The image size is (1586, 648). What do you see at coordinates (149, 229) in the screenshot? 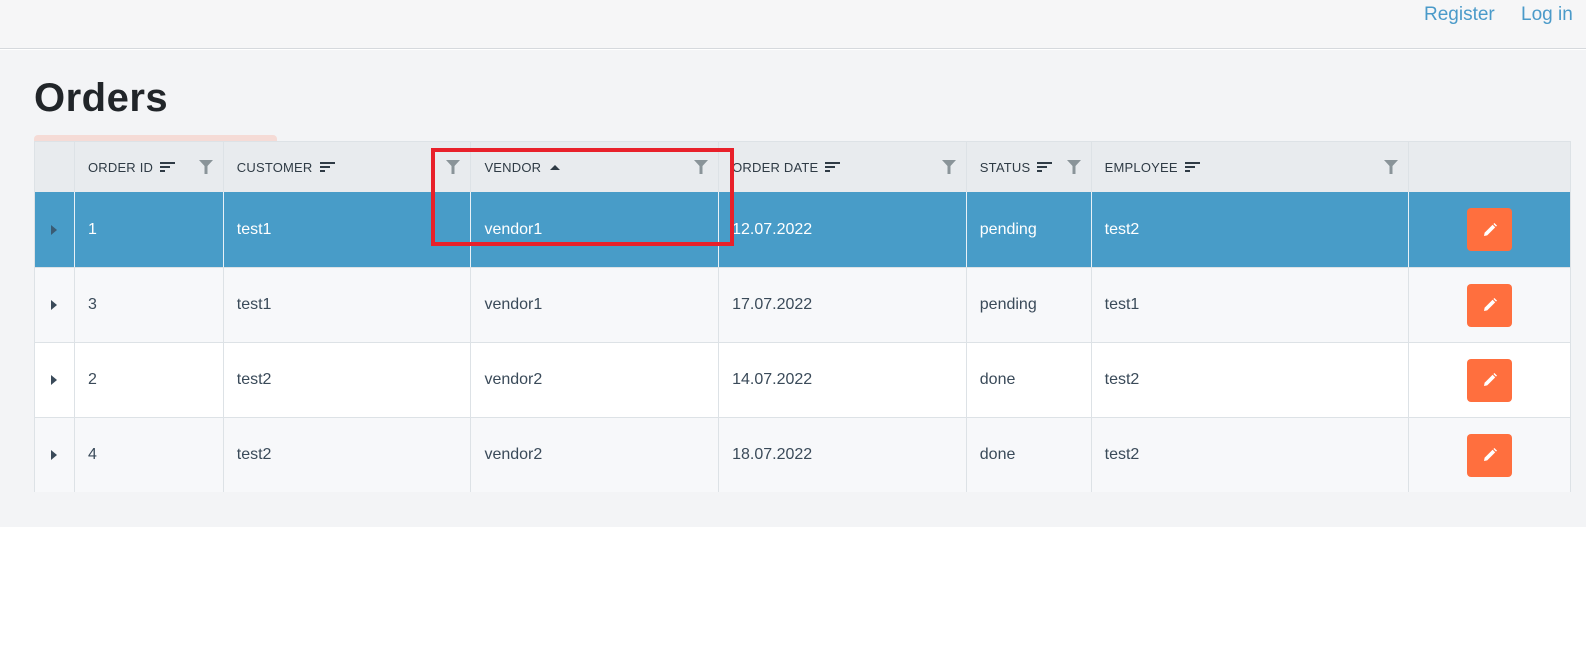
I see `order-id-cell: 1` at bounding box center [149, 229].